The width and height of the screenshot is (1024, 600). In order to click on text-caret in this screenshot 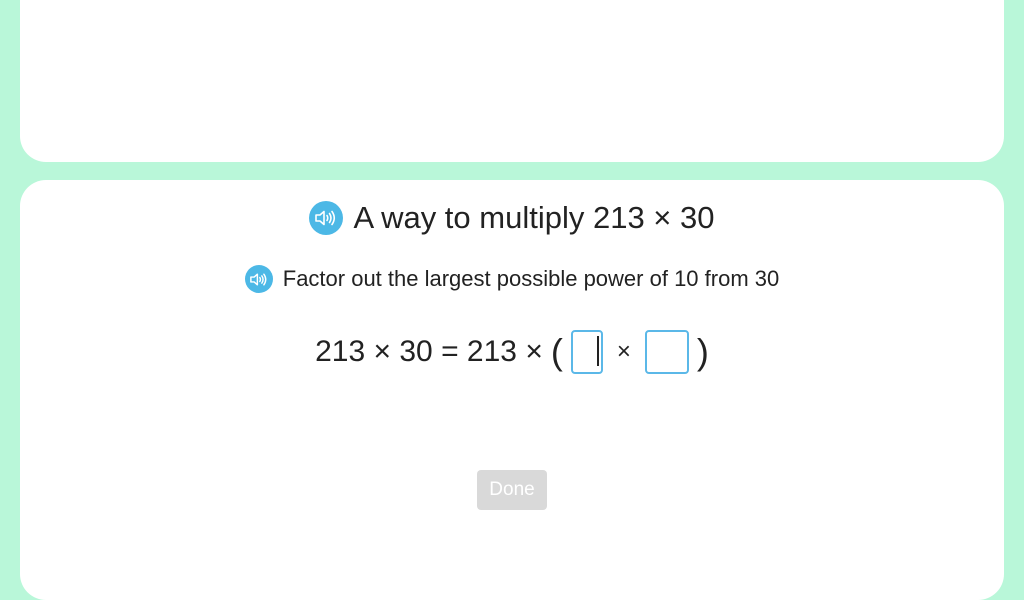, I will do `click(597, 351)`.